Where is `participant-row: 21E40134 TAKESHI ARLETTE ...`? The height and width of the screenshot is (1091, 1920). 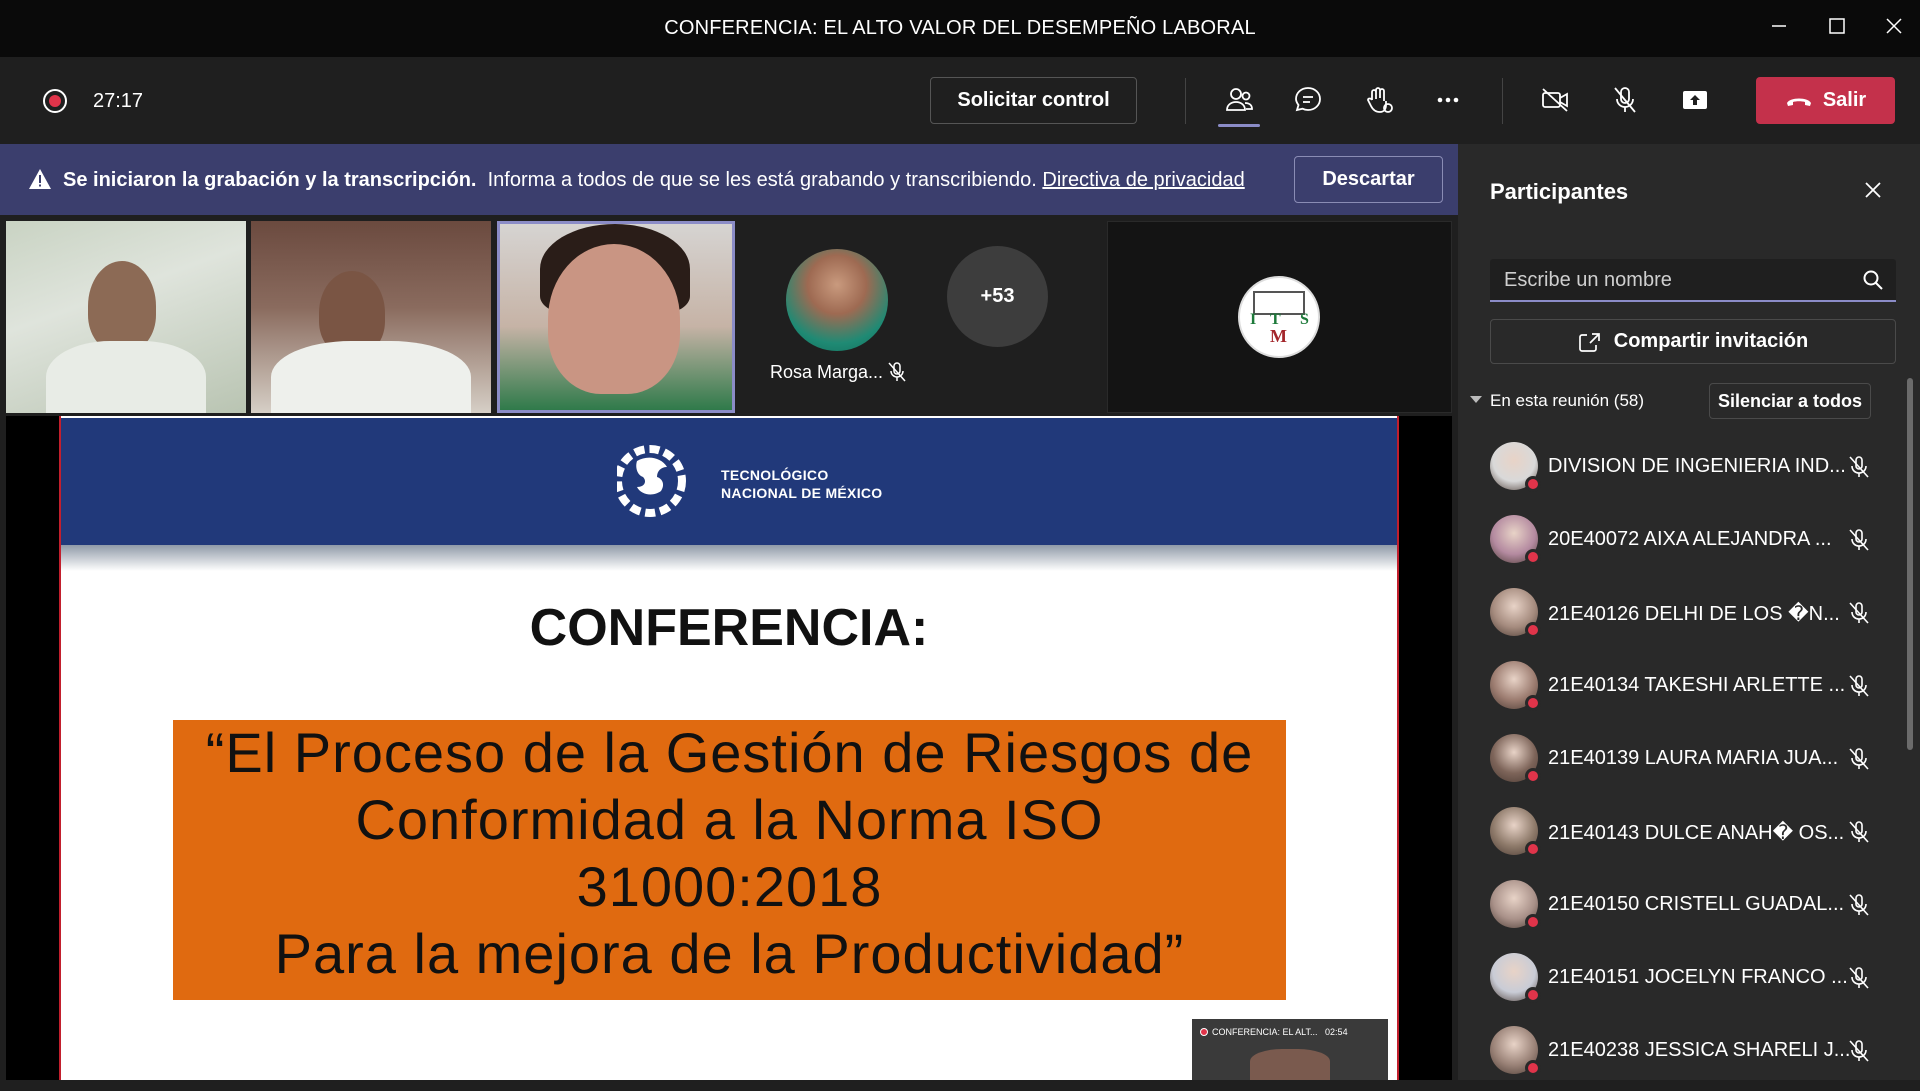 participant-row: 21E40134 TAKESHI ARLETTE ... is located at coordinates (1690, 689).